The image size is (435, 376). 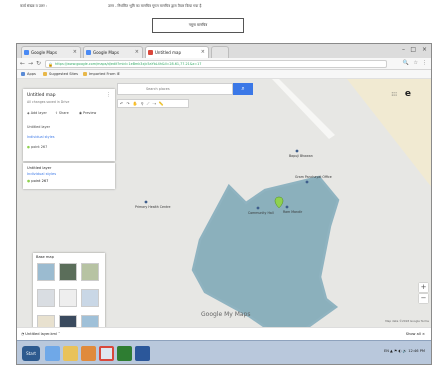 I want to click on zoom-in-button: +, so click(x=423, y=287).